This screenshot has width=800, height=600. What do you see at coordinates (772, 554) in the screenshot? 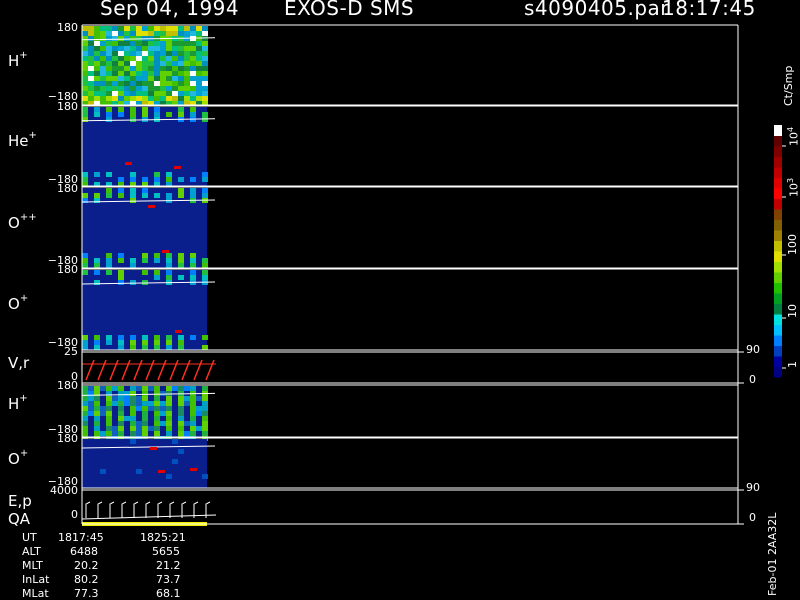
I see `footer-vertical-label: Feb-01 2AA32L` at bounding box center [772, 554].